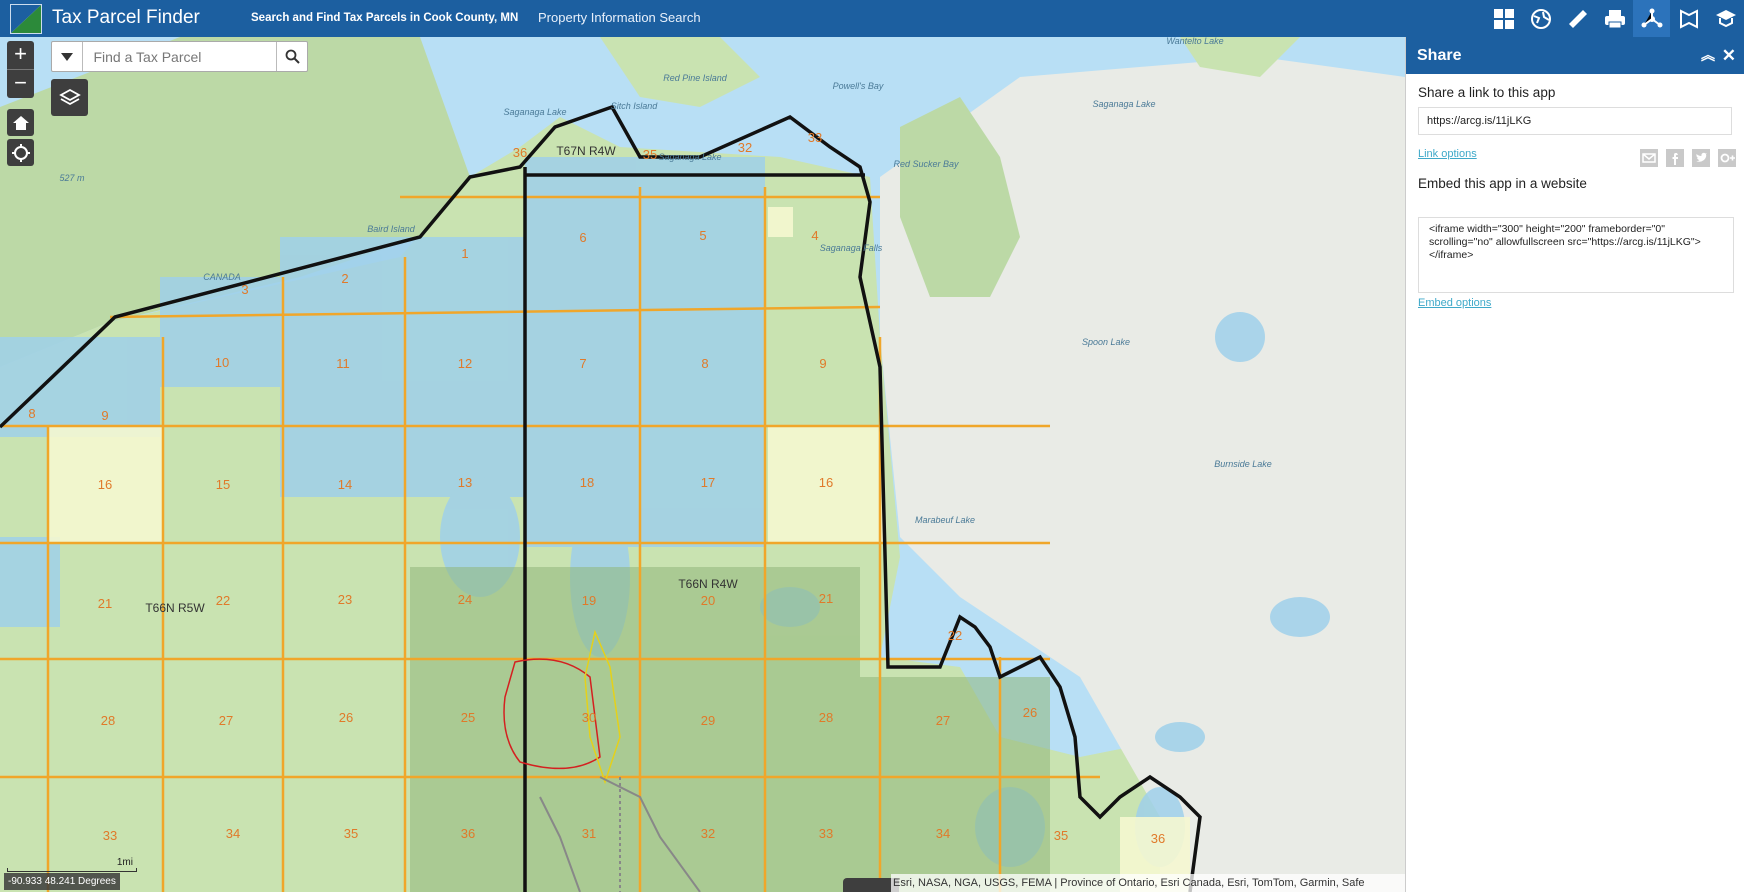  Describe the element at coordinates (62, 881) in the screenshot. I see `coordinate-readout: -90.933 48.241 Degrees` at that location.